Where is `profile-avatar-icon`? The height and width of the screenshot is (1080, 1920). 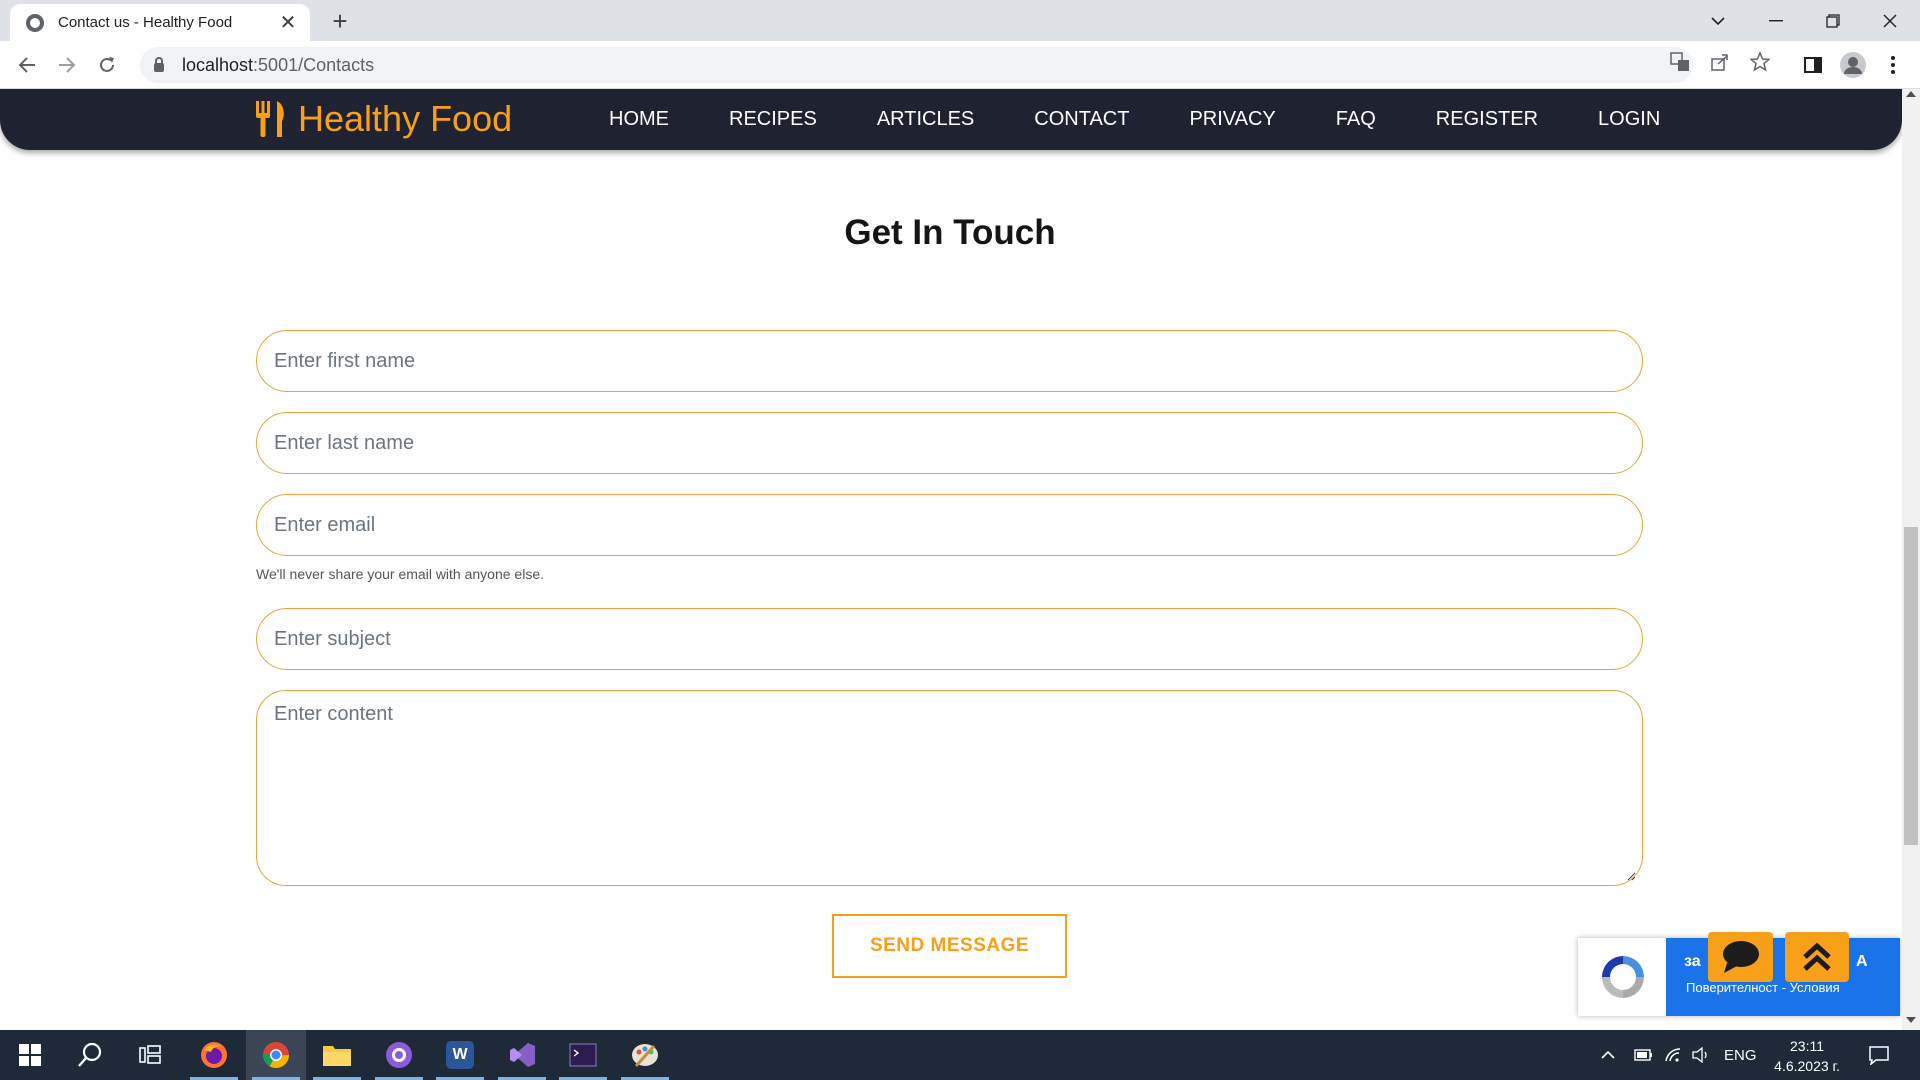
profile-avatar-icon is located at coordinates (1853, 65).